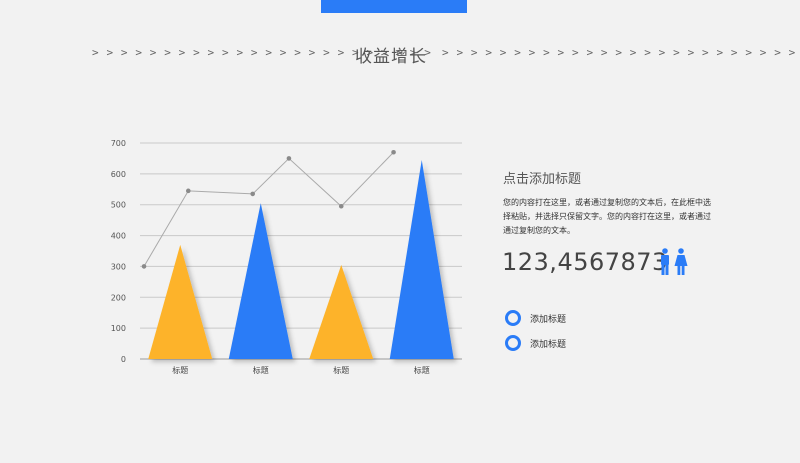  What do you see at coordinates (665, 261) in the screenshot?
I see `male-person-icon` at bounding box center [665, 261].